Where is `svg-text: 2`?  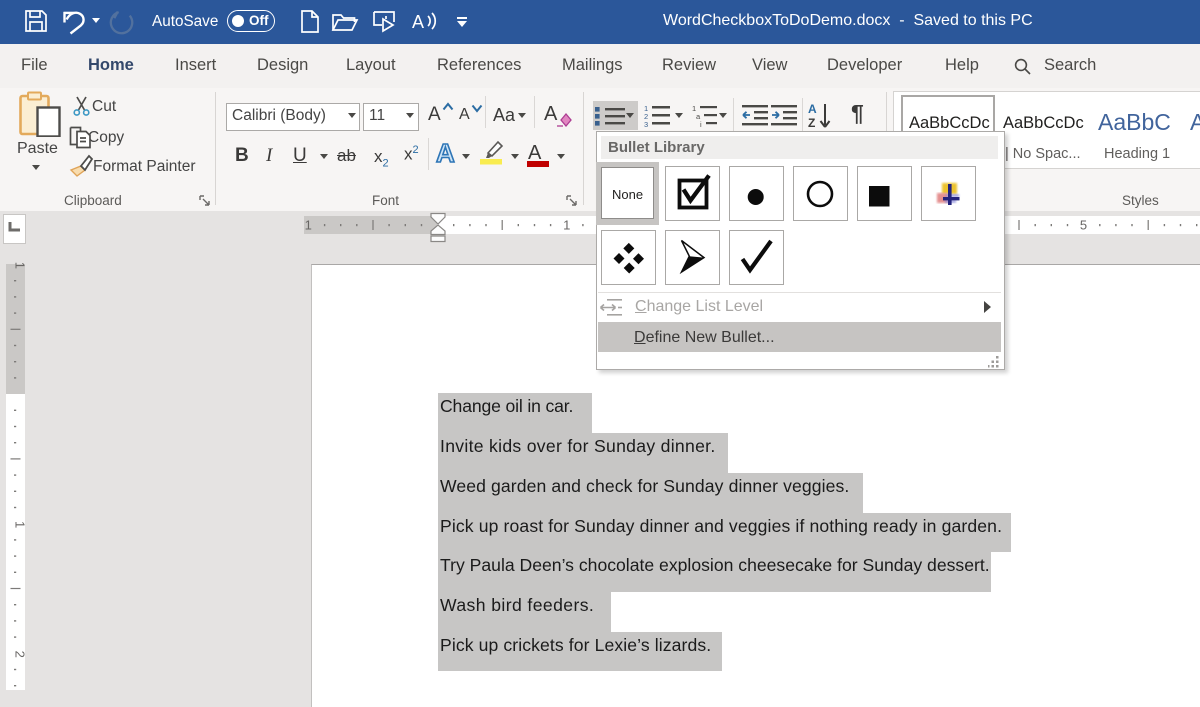 svg-text: 2 is located at coordinates (20, 654).